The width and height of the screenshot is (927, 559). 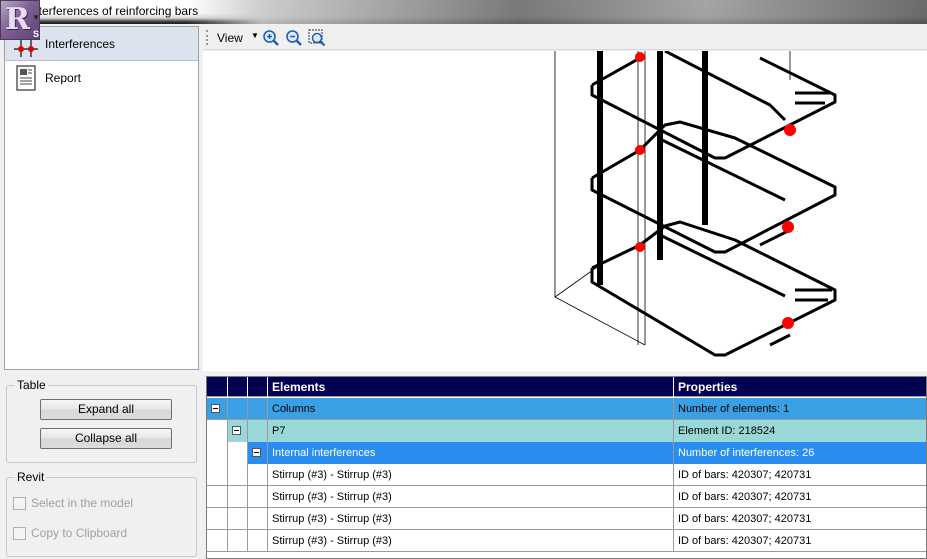 I want to click on window-title: nterferences of reinforcing bars, so click(x=115, y=11).